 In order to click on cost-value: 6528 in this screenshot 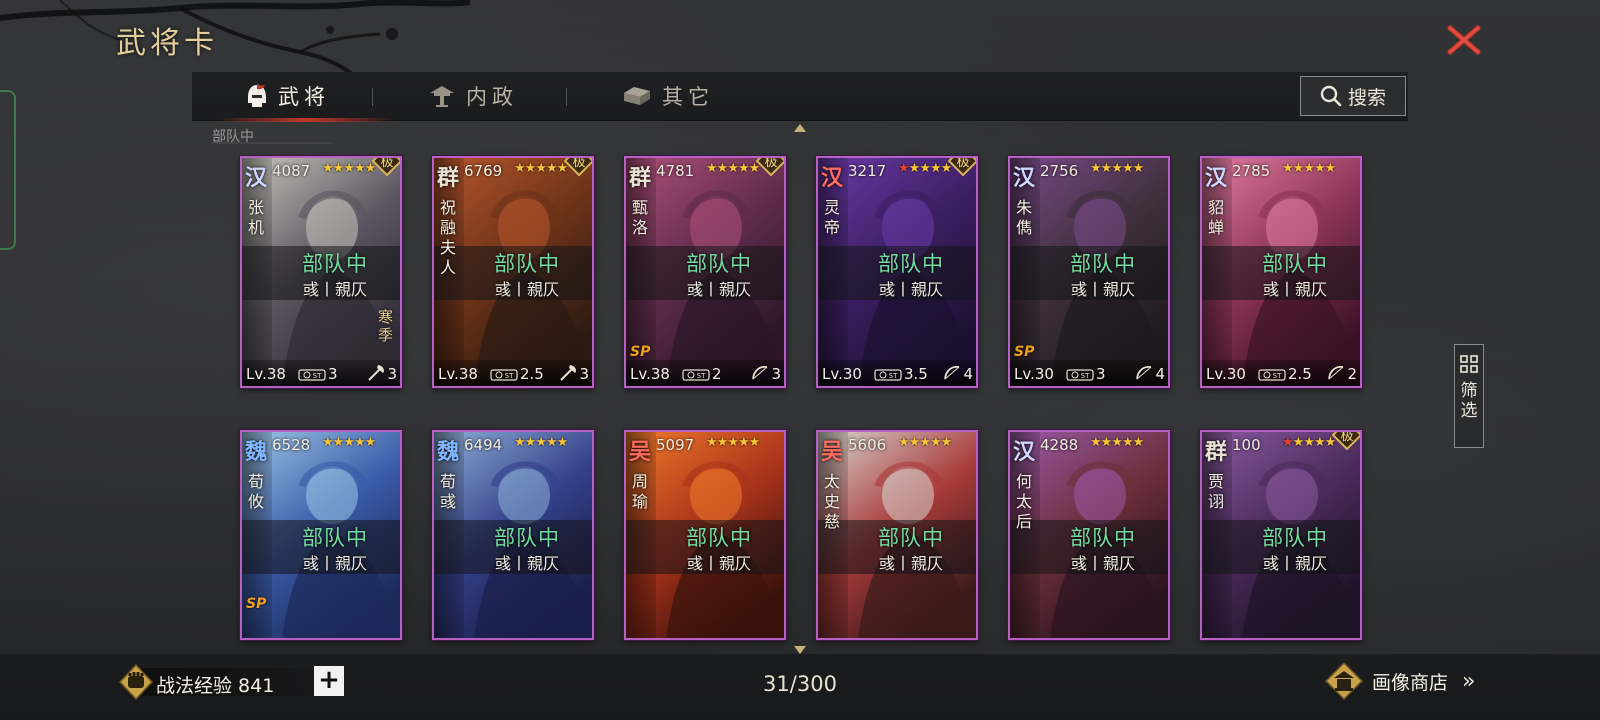, I will do `click(291, 445)`.